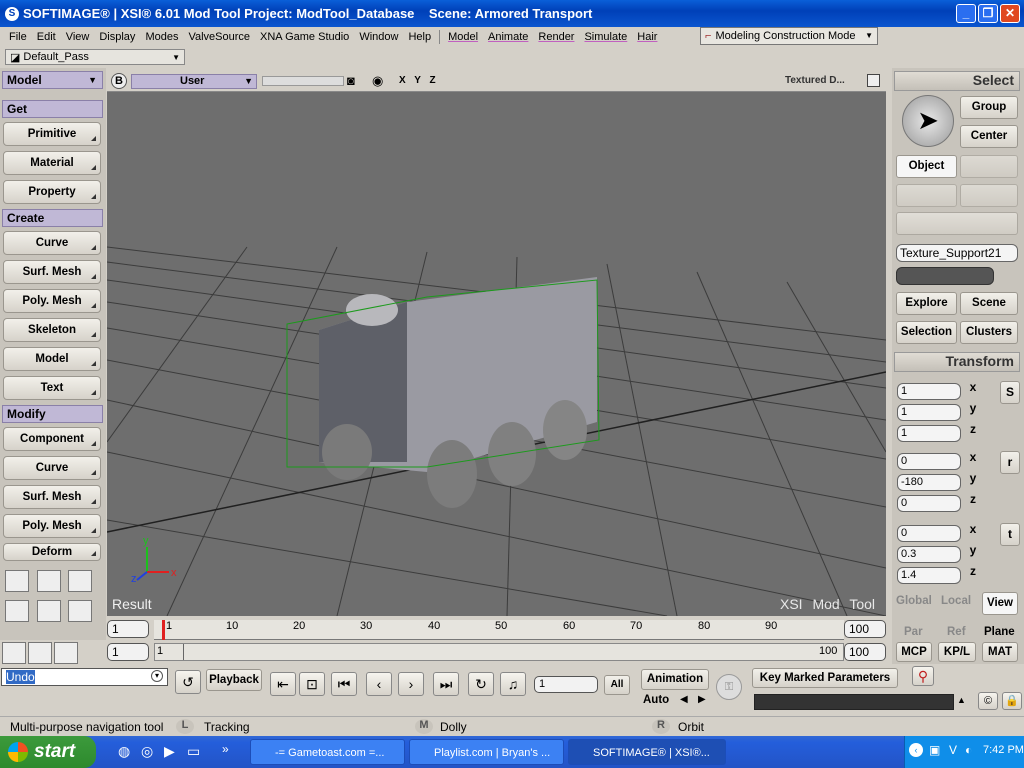  Describe the element at coordinates (854, 702) in the screenshot. I see `command-line-field` at that location.